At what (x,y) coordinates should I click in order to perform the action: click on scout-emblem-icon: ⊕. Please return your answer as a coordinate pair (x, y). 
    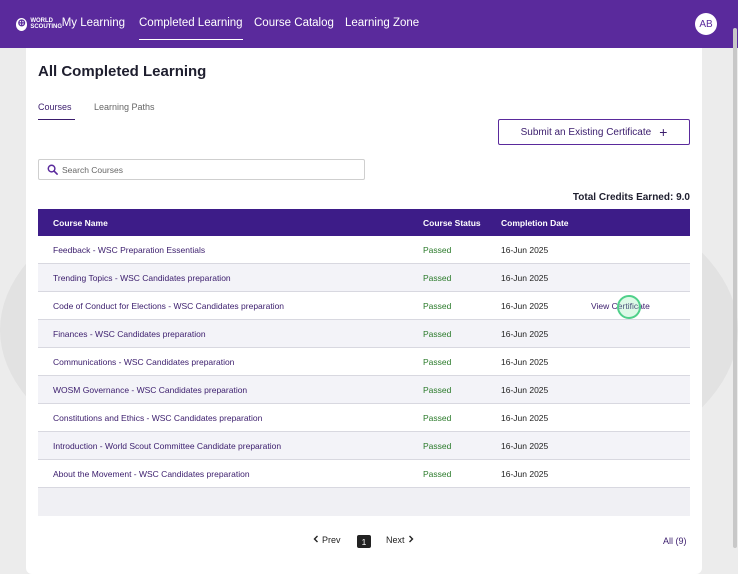
    Looking at the image, I should click on (22, 24).